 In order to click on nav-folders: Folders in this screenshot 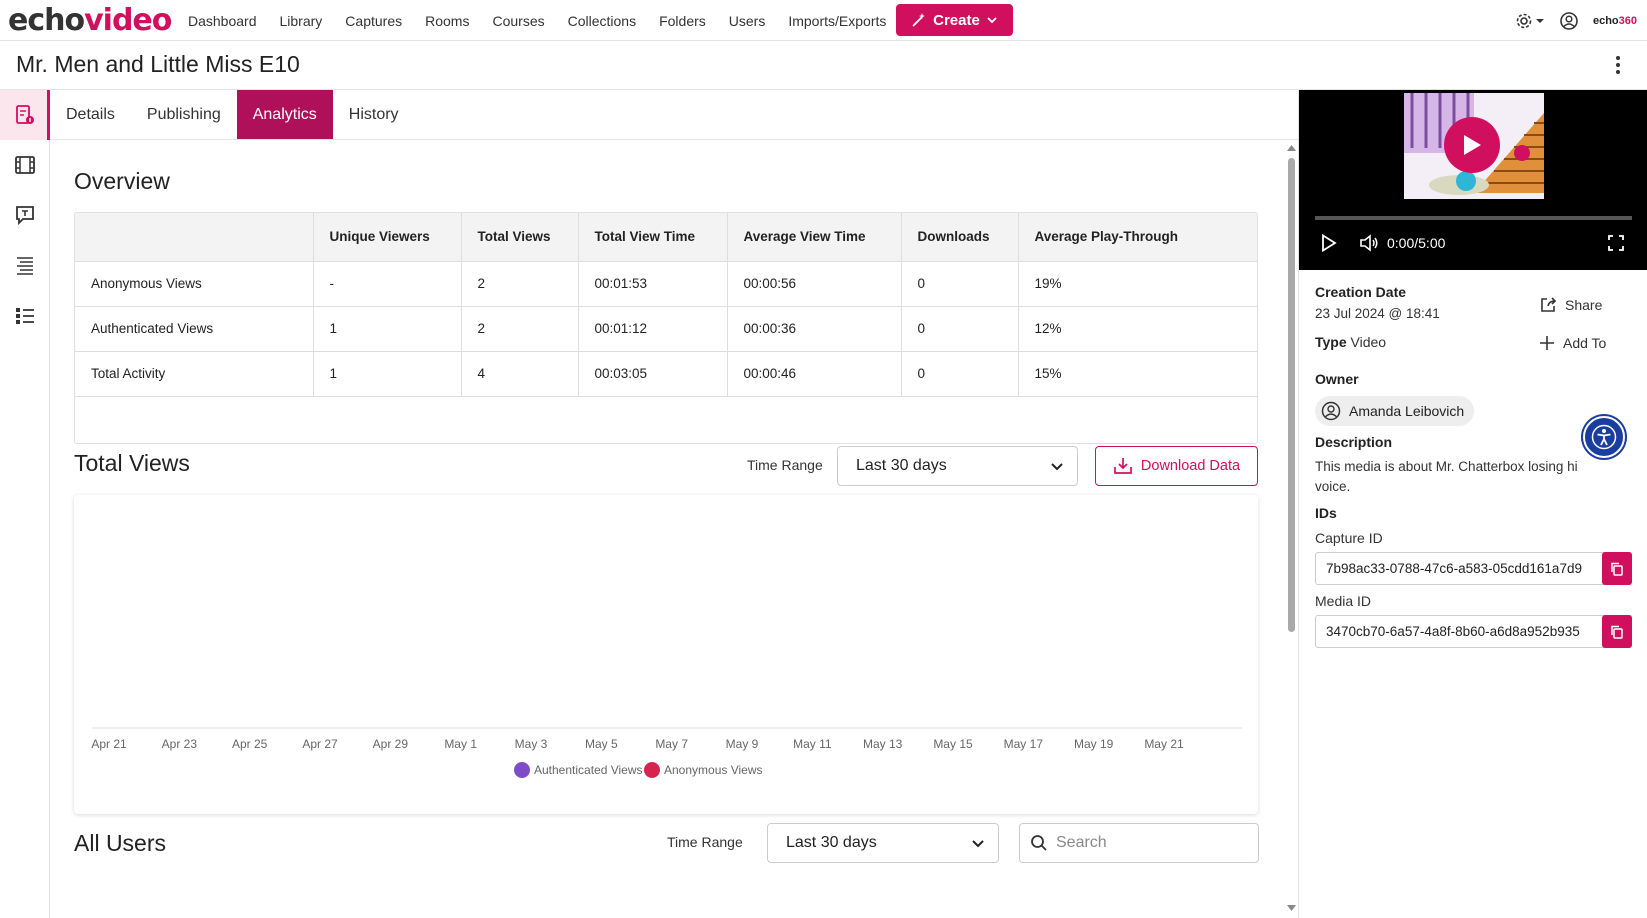, I will do `click(682, 21)`.